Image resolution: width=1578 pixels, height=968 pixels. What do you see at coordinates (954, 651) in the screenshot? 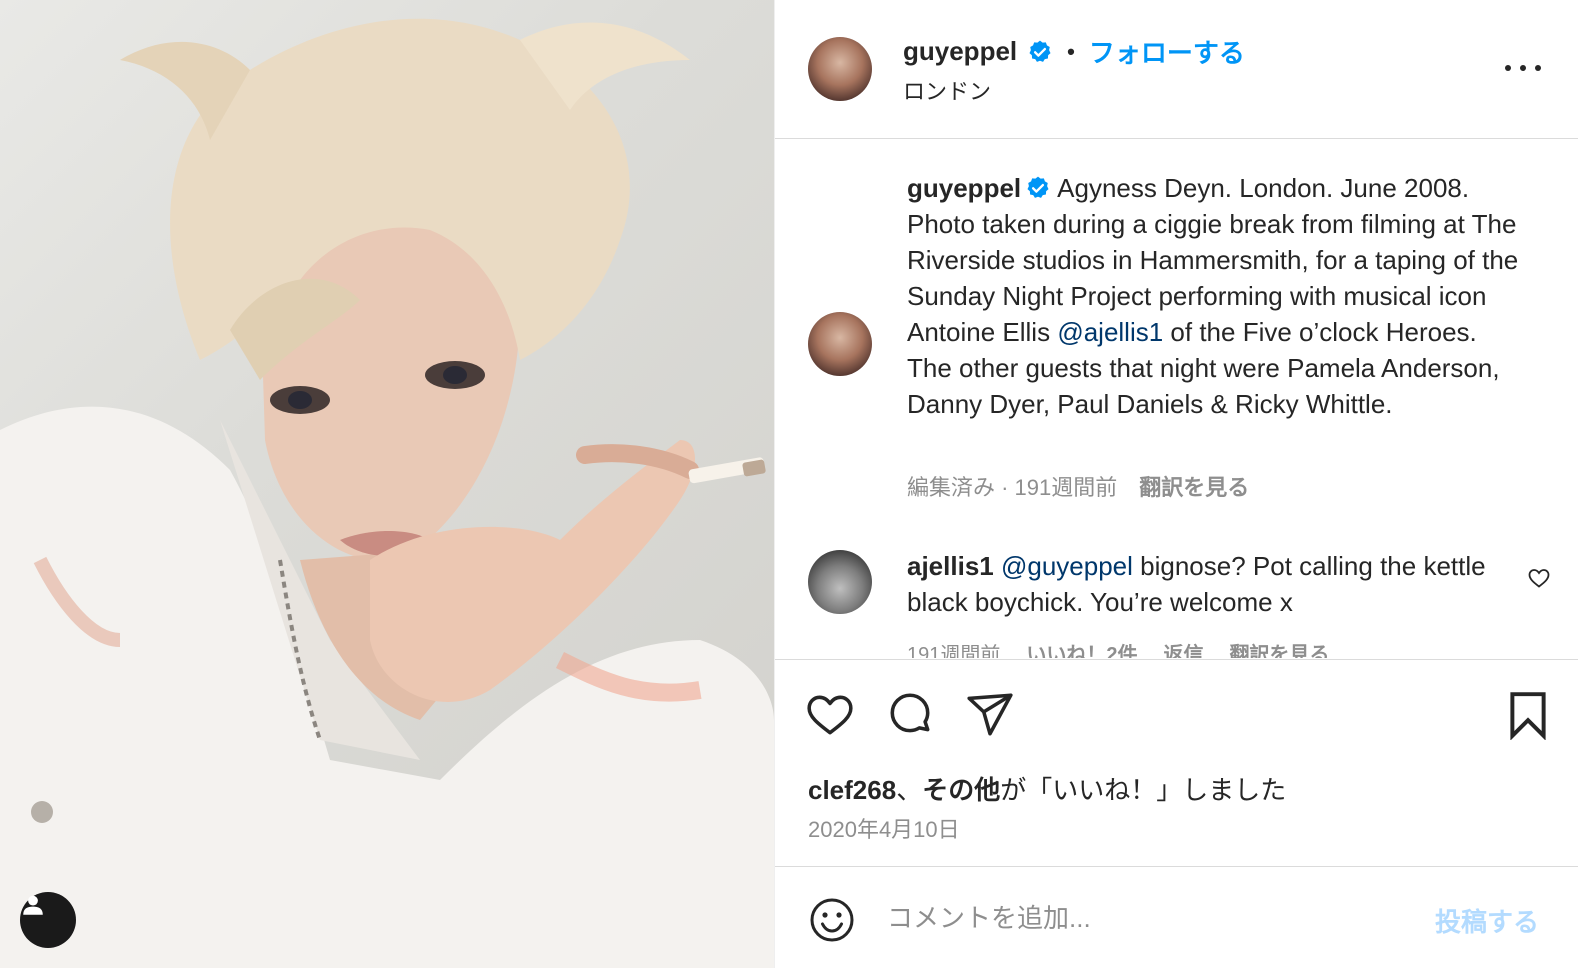
I see `comment-time: 191週間前` at bounding box center [954, 651].